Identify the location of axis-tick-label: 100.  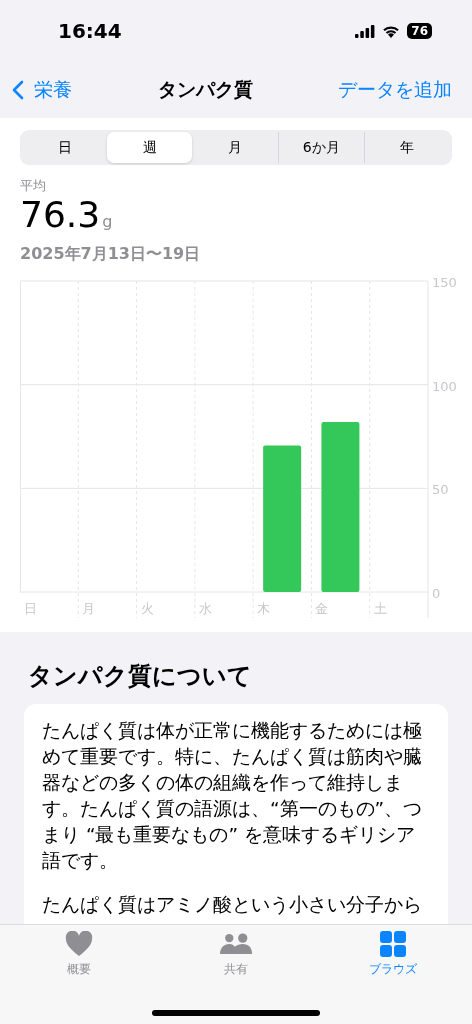
(444, 386).